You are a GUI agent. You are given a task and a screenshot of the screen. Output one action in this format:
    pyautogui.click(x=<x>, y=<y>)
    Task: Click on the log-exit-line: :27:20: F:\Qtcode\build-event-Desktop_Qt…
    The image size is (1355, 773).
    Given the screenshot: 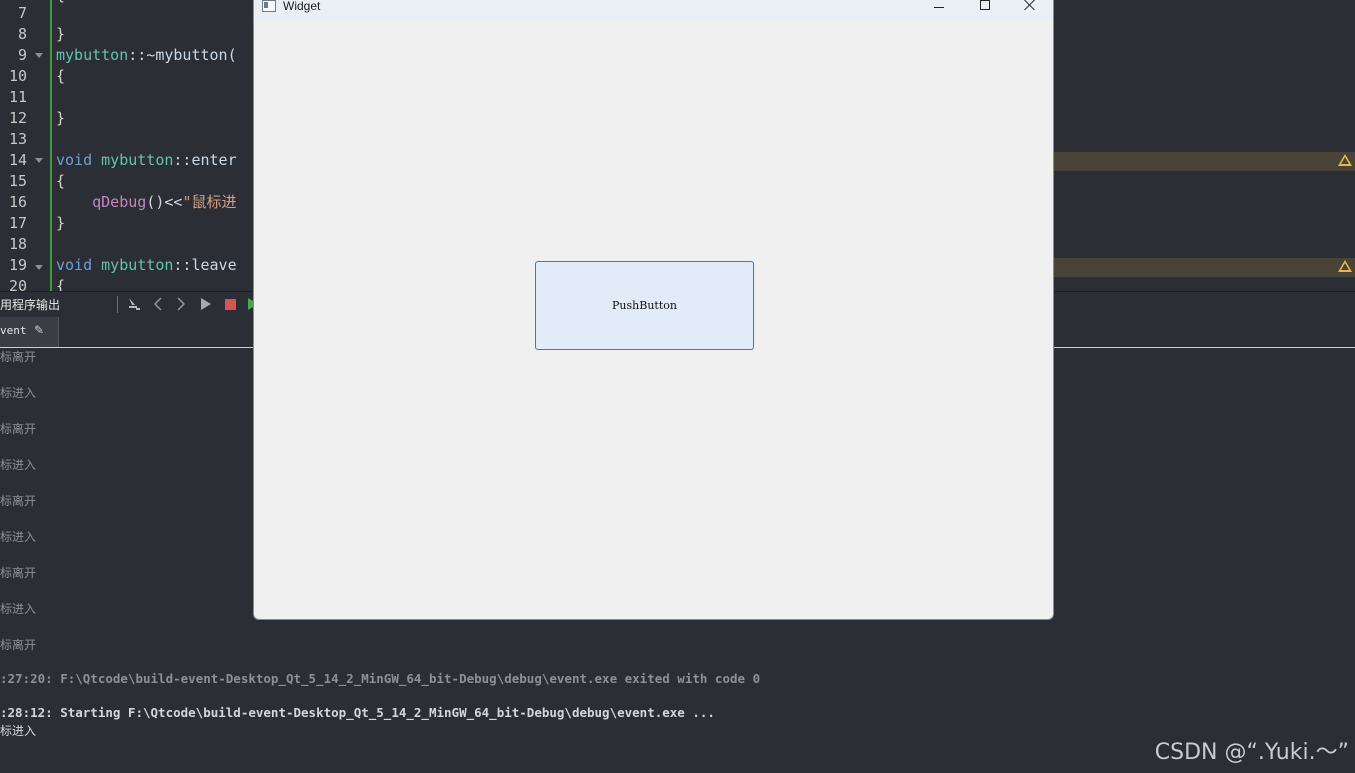 What is the action you would take?
    pyautogui.click(x=380, y=678)
    